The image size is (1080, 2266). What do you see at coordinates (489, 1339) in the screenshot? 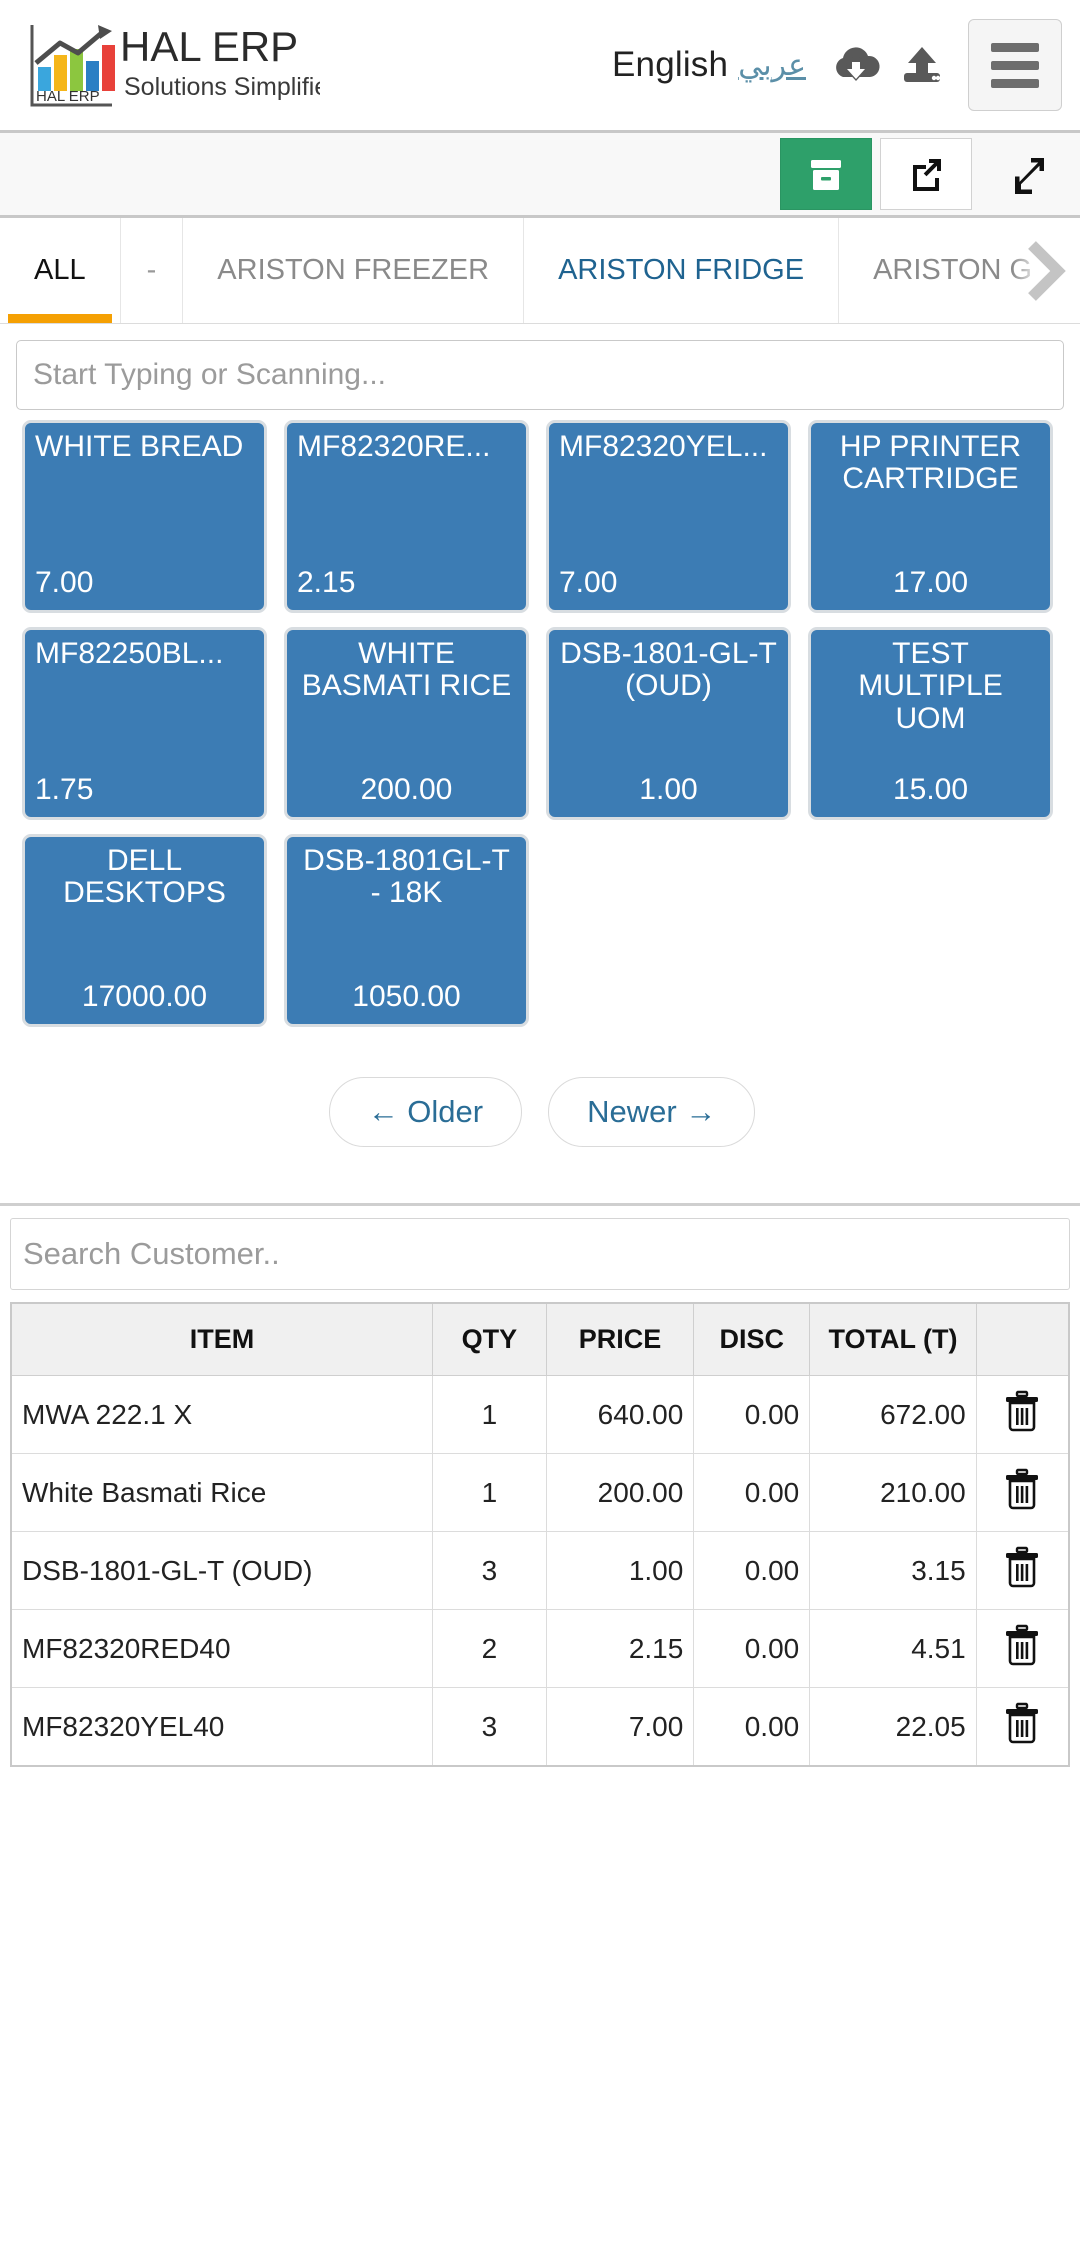
I see `column-header-qty: QTY` at bounding box center [489, 1339].